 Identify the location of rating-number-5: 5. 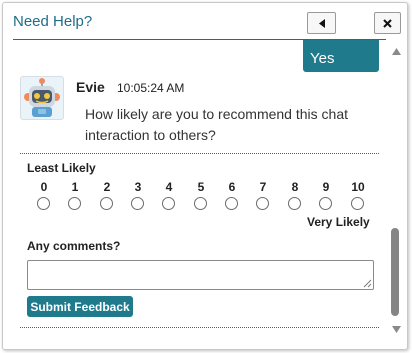
(201, 187).